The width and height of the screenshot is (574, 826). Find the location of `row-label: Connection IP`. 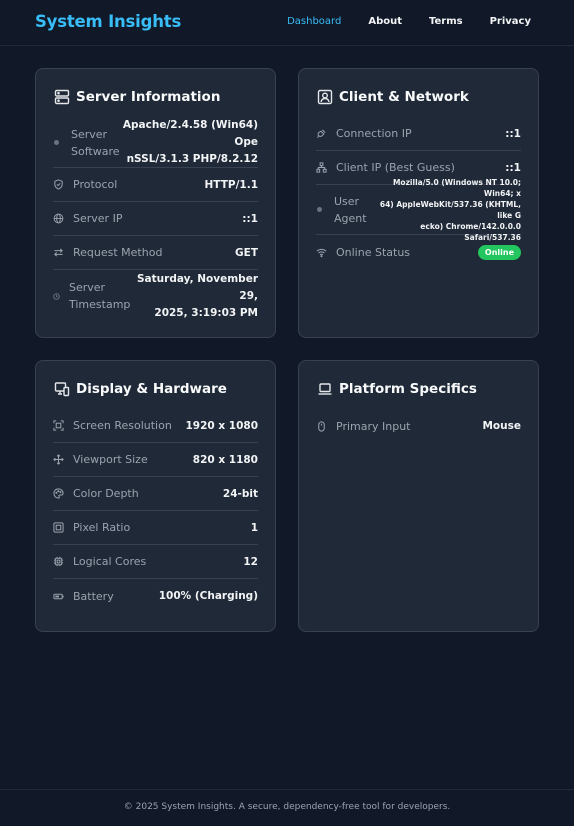

row-label: Connection IP is located at coordinates (374, 133).